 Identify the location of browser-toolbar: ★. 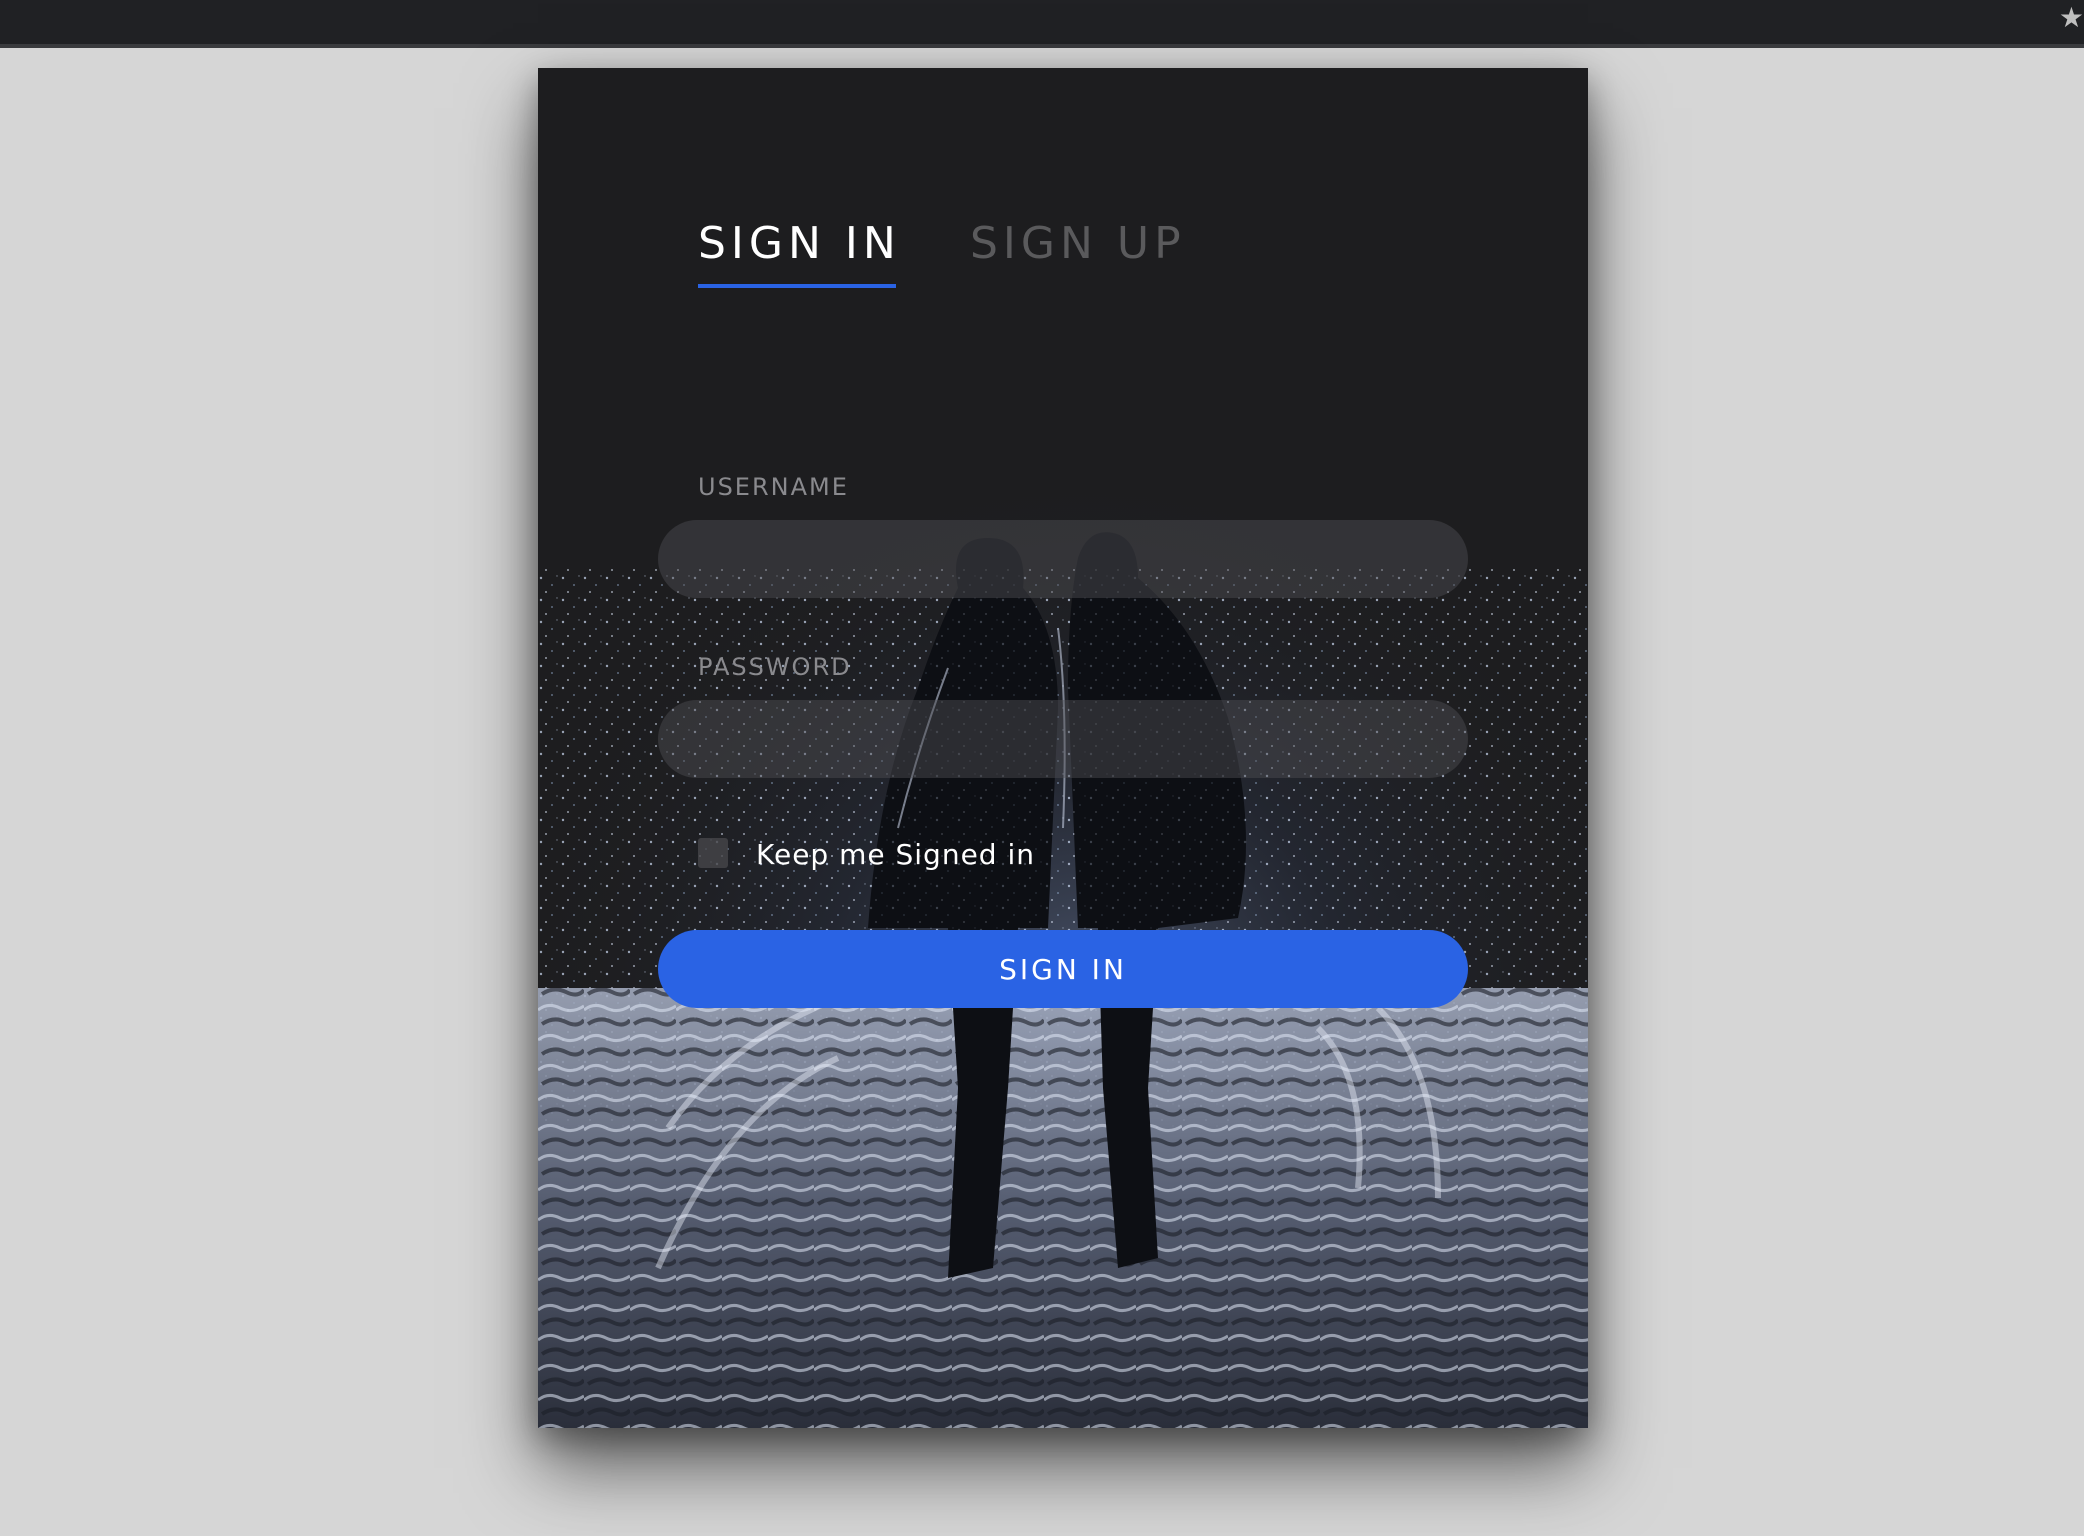
(1042, 24).